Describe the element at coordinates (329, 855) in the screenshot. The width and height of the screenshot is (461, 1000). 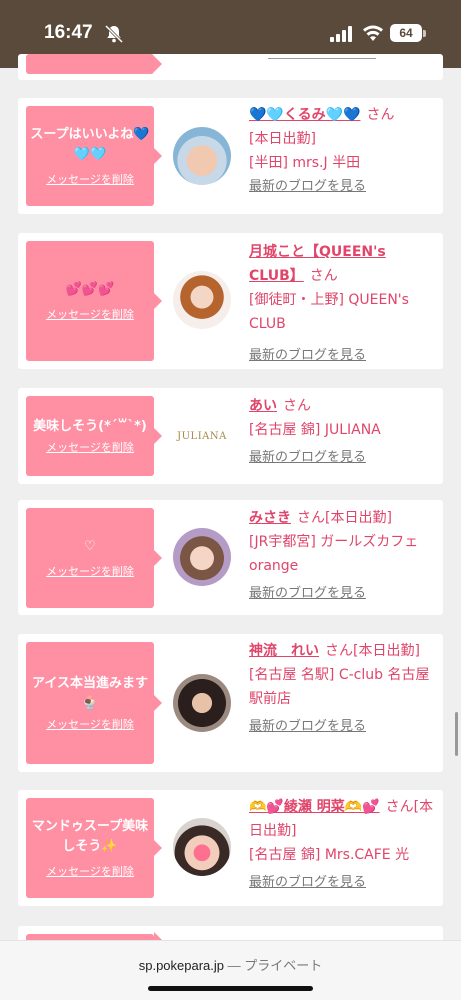
I see `shop-name: [名古屋 錦] Mrs.CAFE 光` at that location.